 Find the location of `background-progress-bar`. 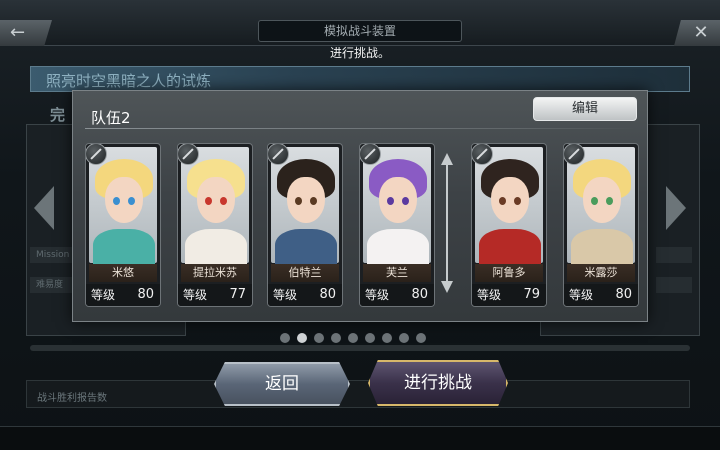

background-progress-bar is located at coordinates (360, 348).